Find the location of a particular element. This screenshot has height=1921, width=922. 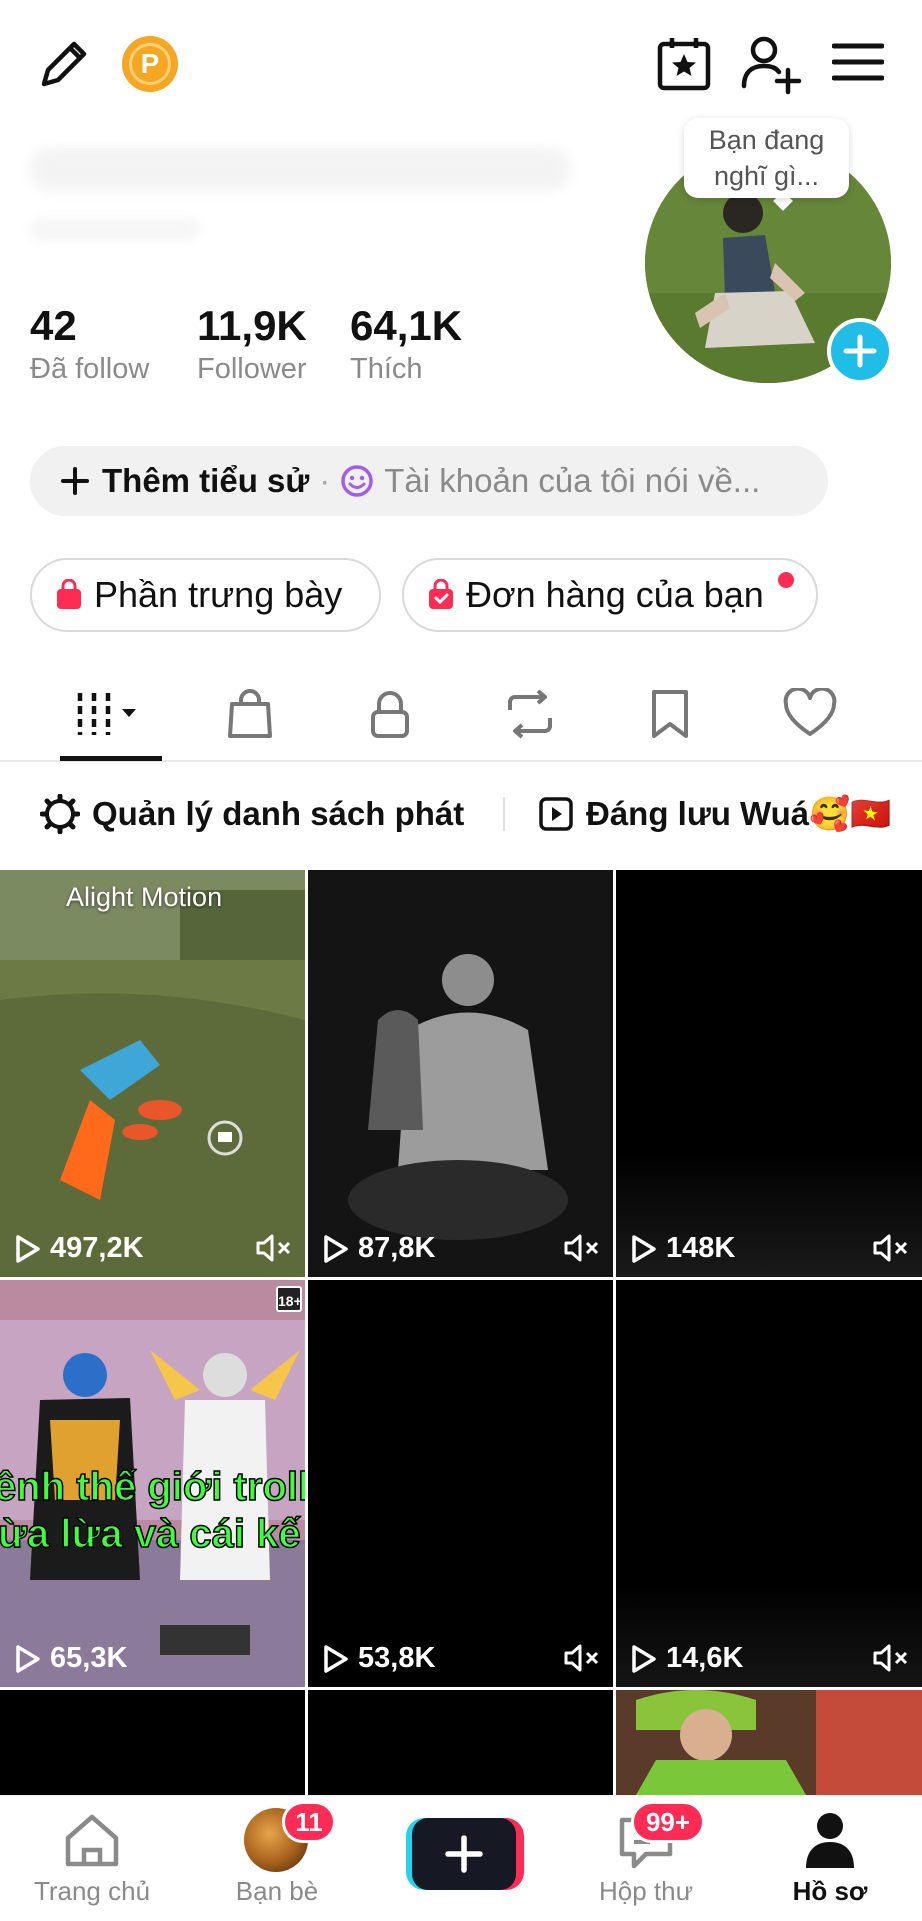

view-count: 148K is located at coordinates (701, 1248).